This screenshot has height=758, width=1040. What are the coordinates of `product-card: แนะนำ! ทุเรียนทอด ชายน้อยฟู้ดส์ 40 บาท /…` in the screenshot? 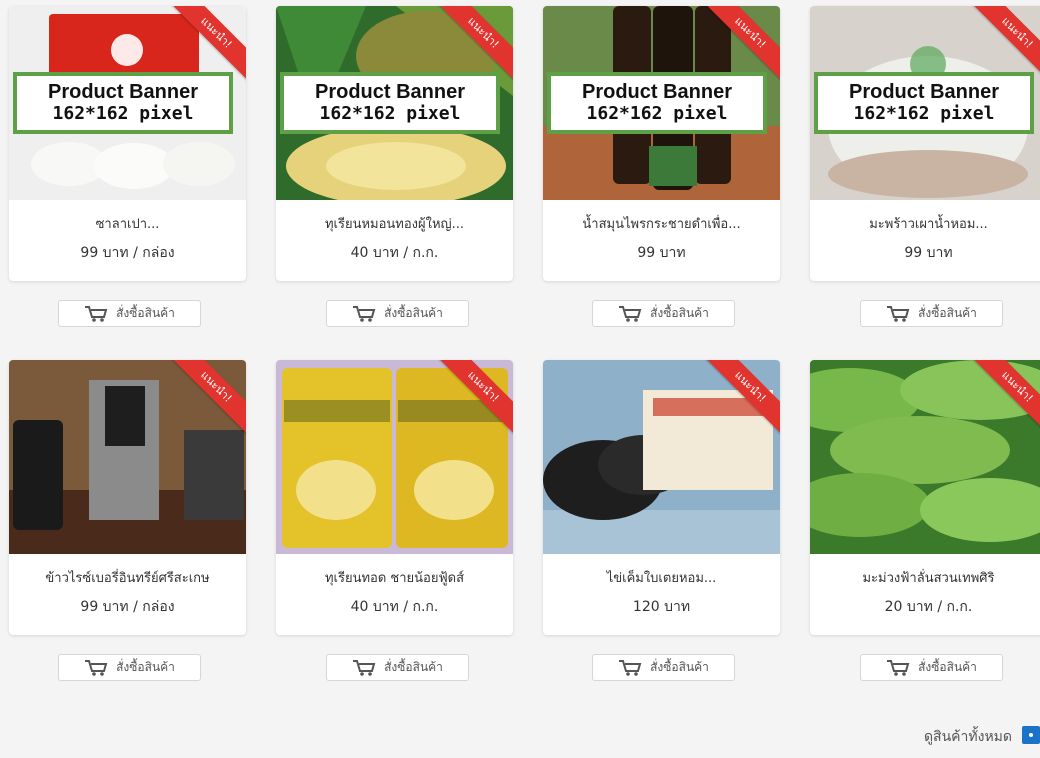 It's located at (394, 497).